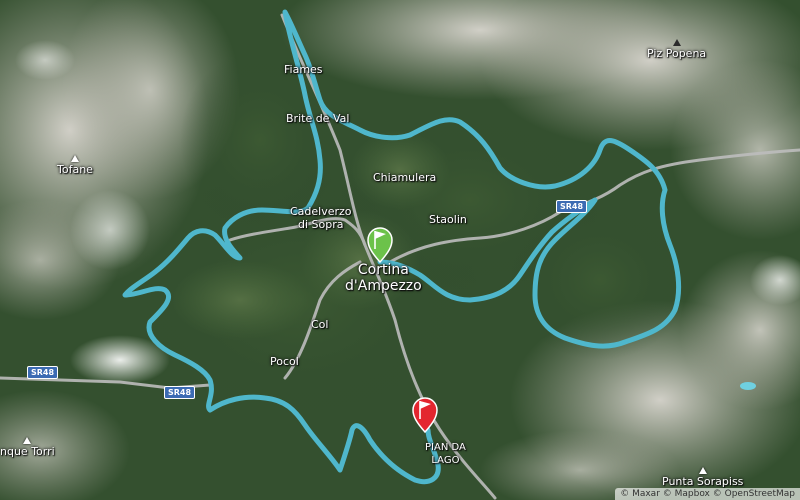 This screenshot has height=500, width=800. What do you see at coordinates (707, 494) in the screenshot?
I see `map-attribution: © Maxar © Mapbox © OpenStreetMap` at bounding box center [707, 494].